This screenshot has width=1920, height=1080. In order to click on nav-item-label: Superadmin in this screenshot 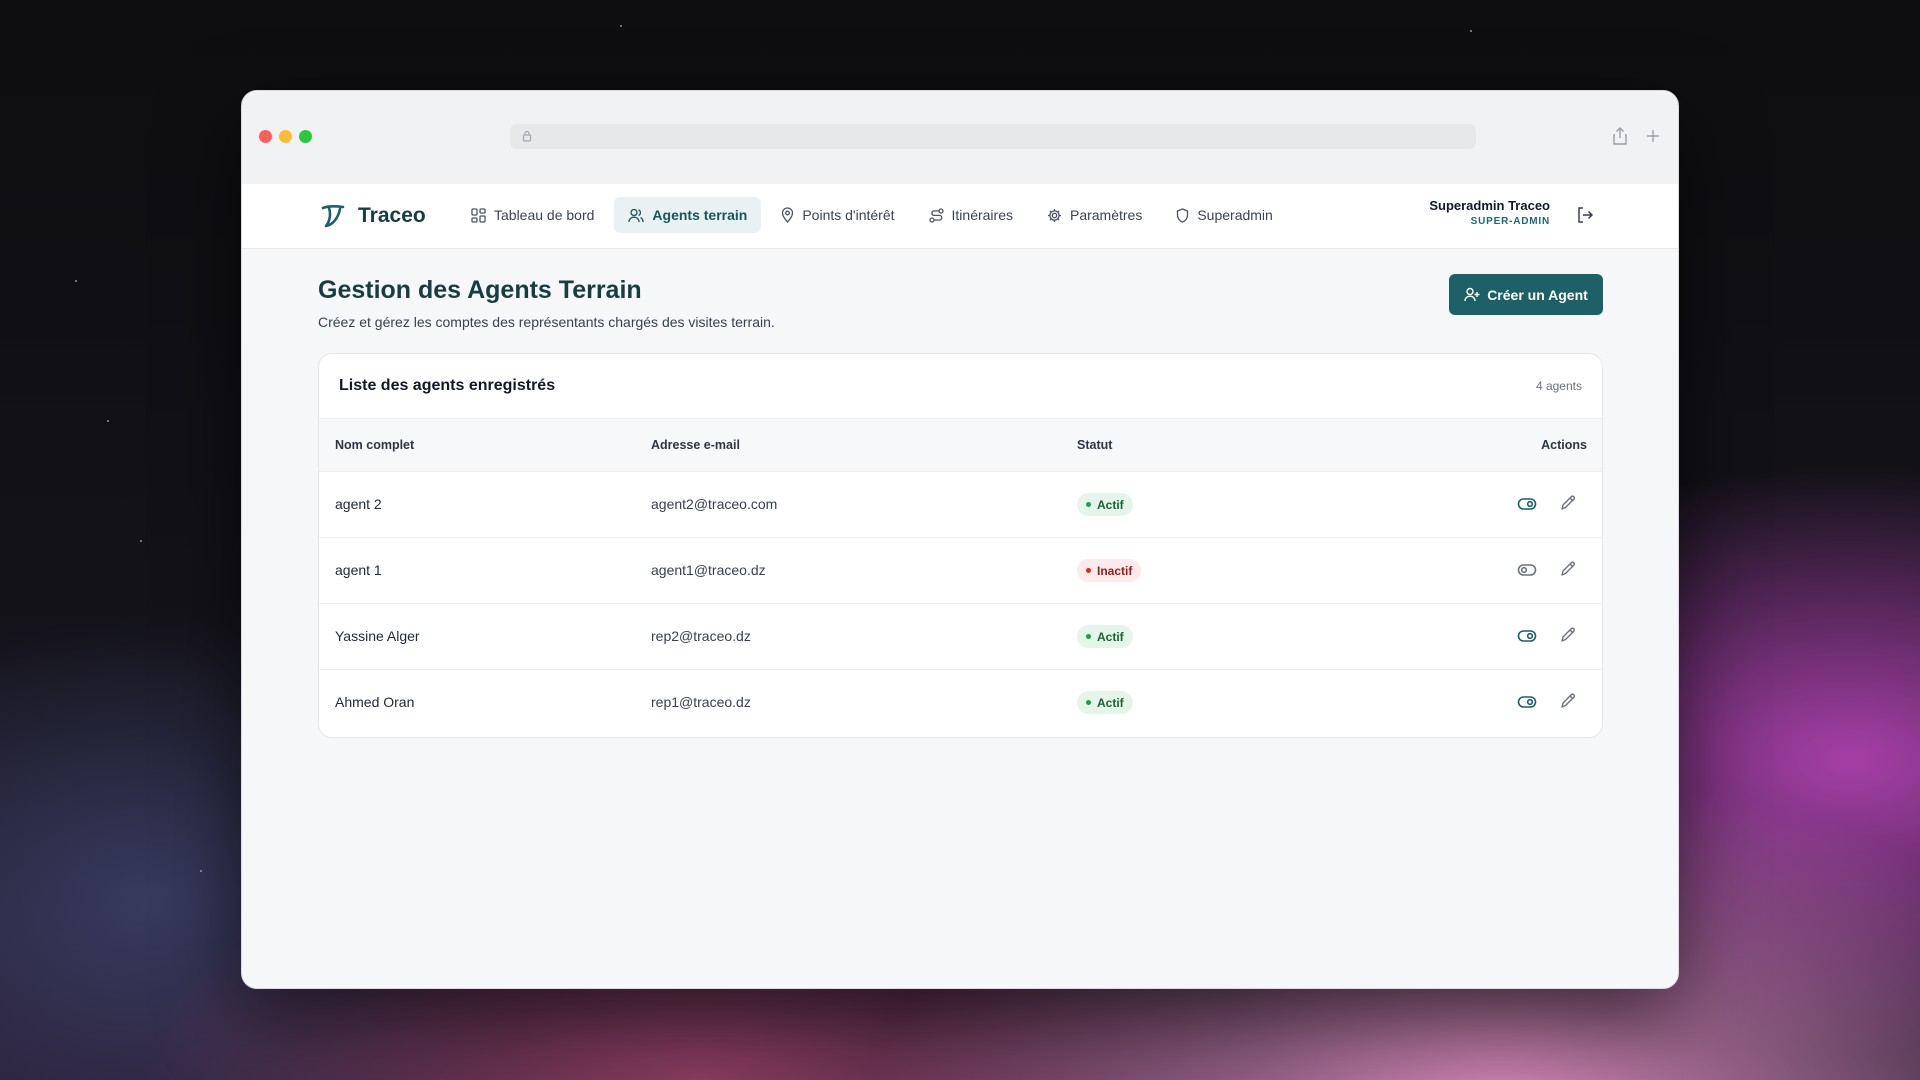, I will do `click(1235, 215)`.